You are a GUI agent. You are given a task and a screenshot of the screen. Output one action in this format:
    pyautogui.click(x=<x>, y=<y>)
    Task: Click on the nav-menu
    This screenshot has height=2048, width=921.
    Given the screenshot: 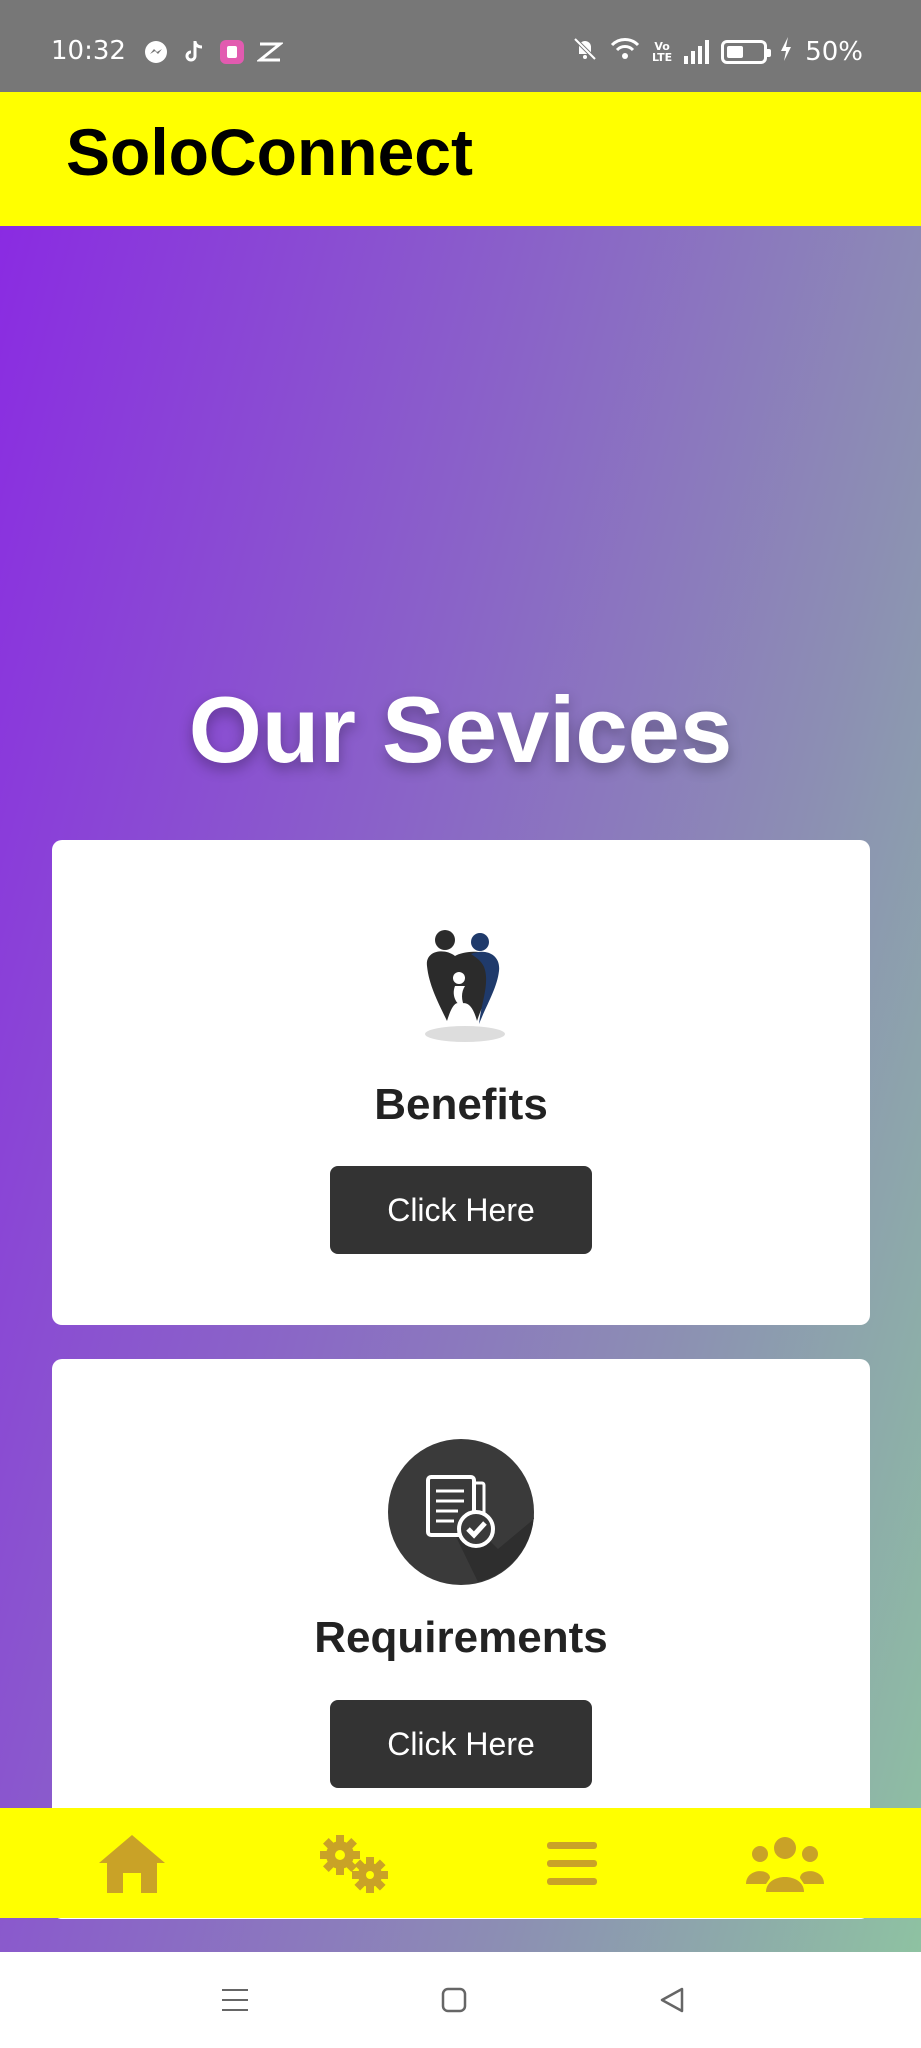 What is the action you would take?
    pyautogui.click(x=572, y=1864)
    